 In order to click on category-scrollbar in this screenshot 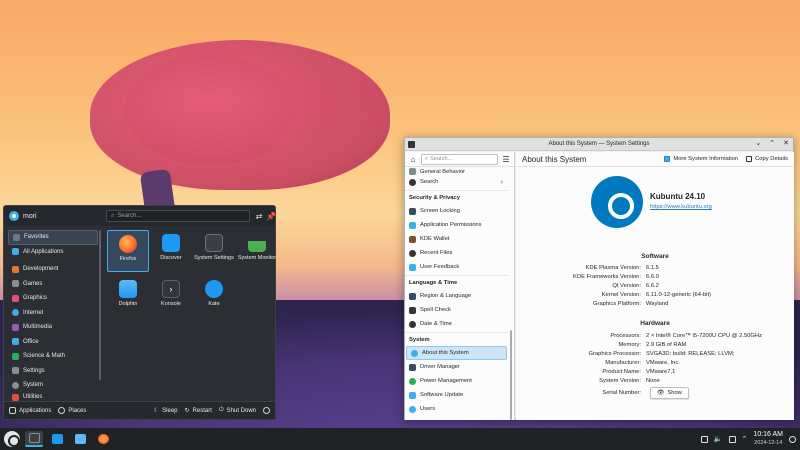, I will do `click(100, 305)`.